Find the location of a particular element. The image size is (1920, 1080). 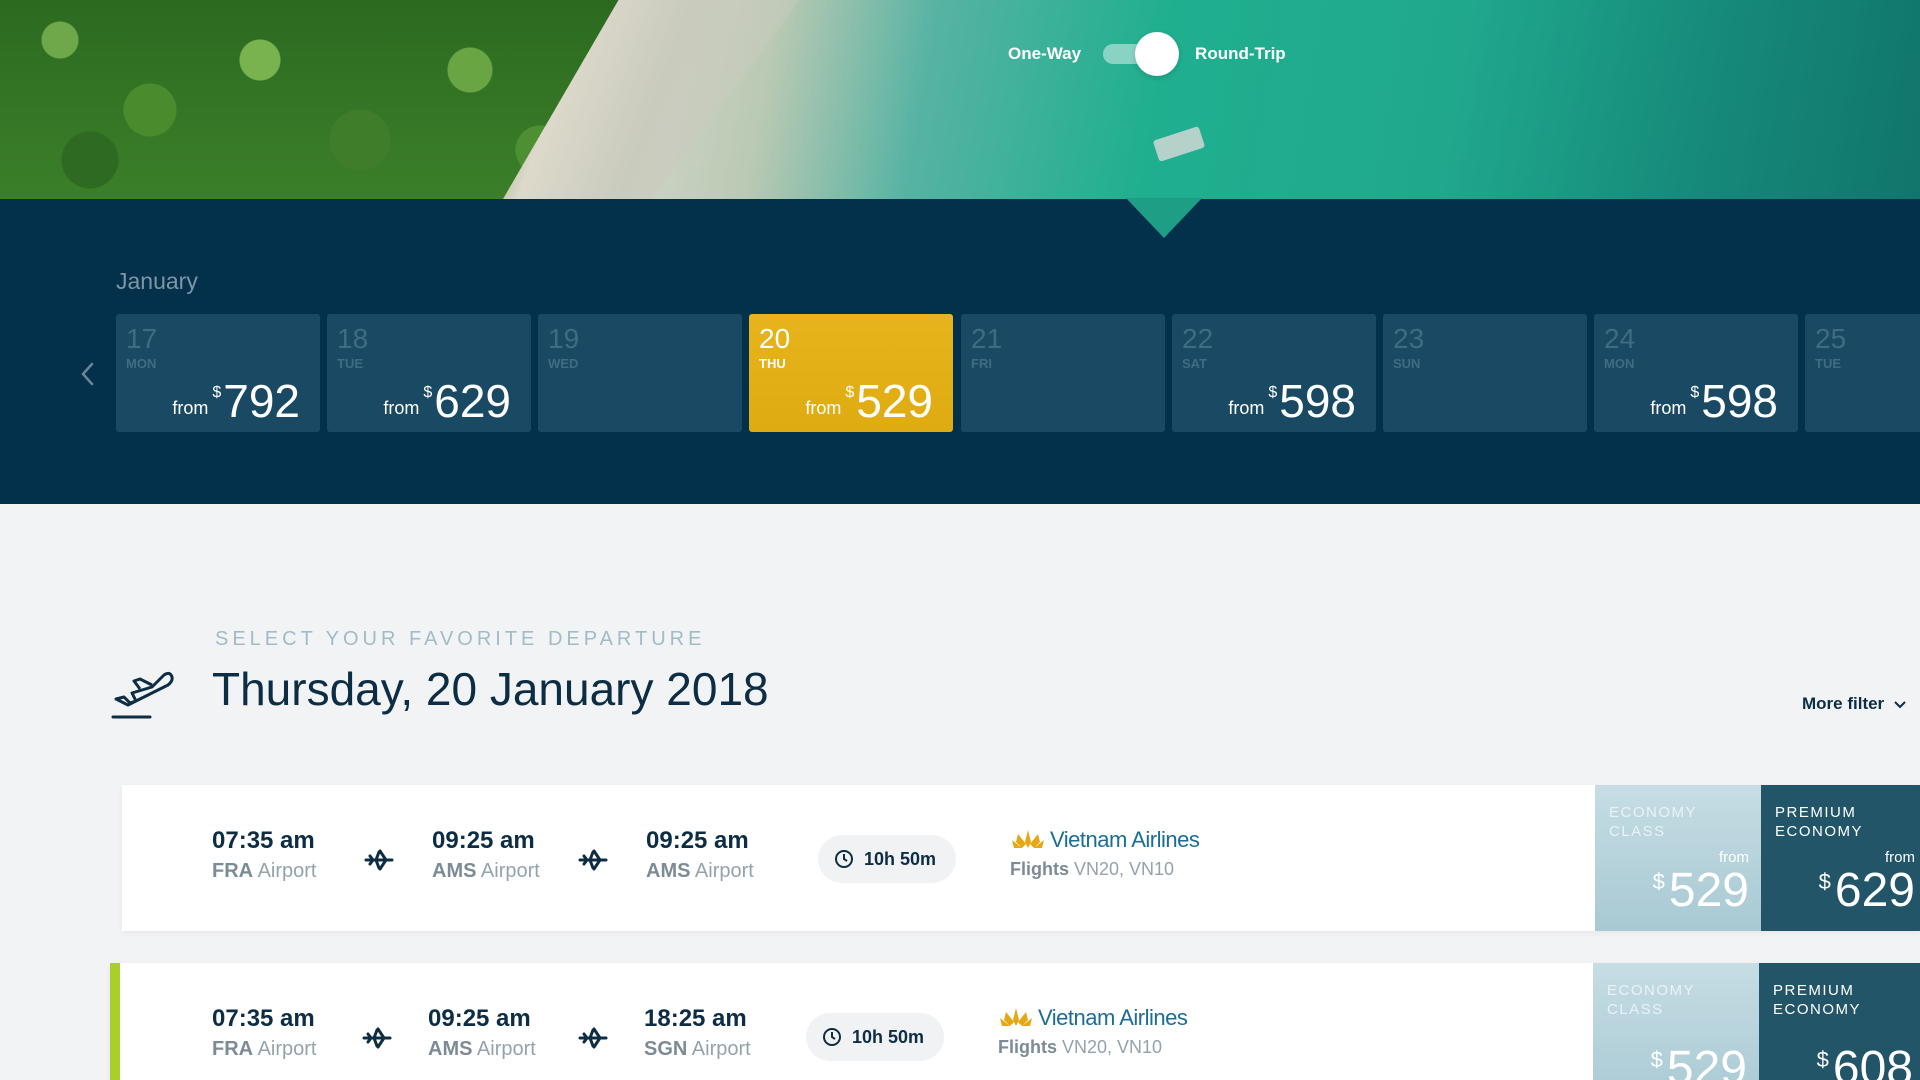

day-card: 24 MON from $598 is located at coordinates (1696, 373).